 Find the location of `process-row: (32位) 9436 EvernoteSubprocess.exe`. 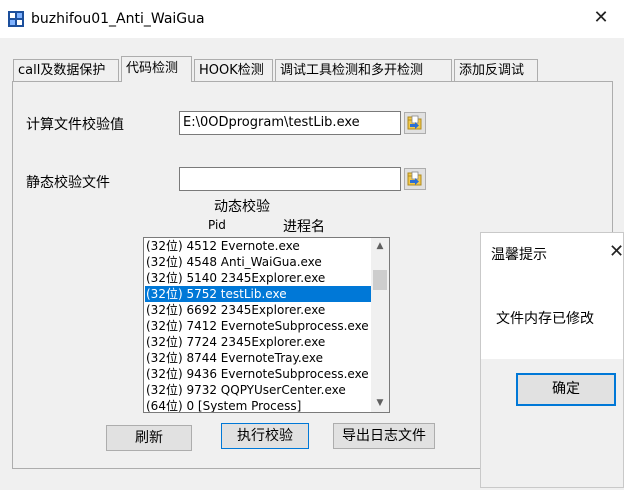

process-row: (32位) 9436 EvernoteSubprocess.exe is located at coordinates (258, 374).